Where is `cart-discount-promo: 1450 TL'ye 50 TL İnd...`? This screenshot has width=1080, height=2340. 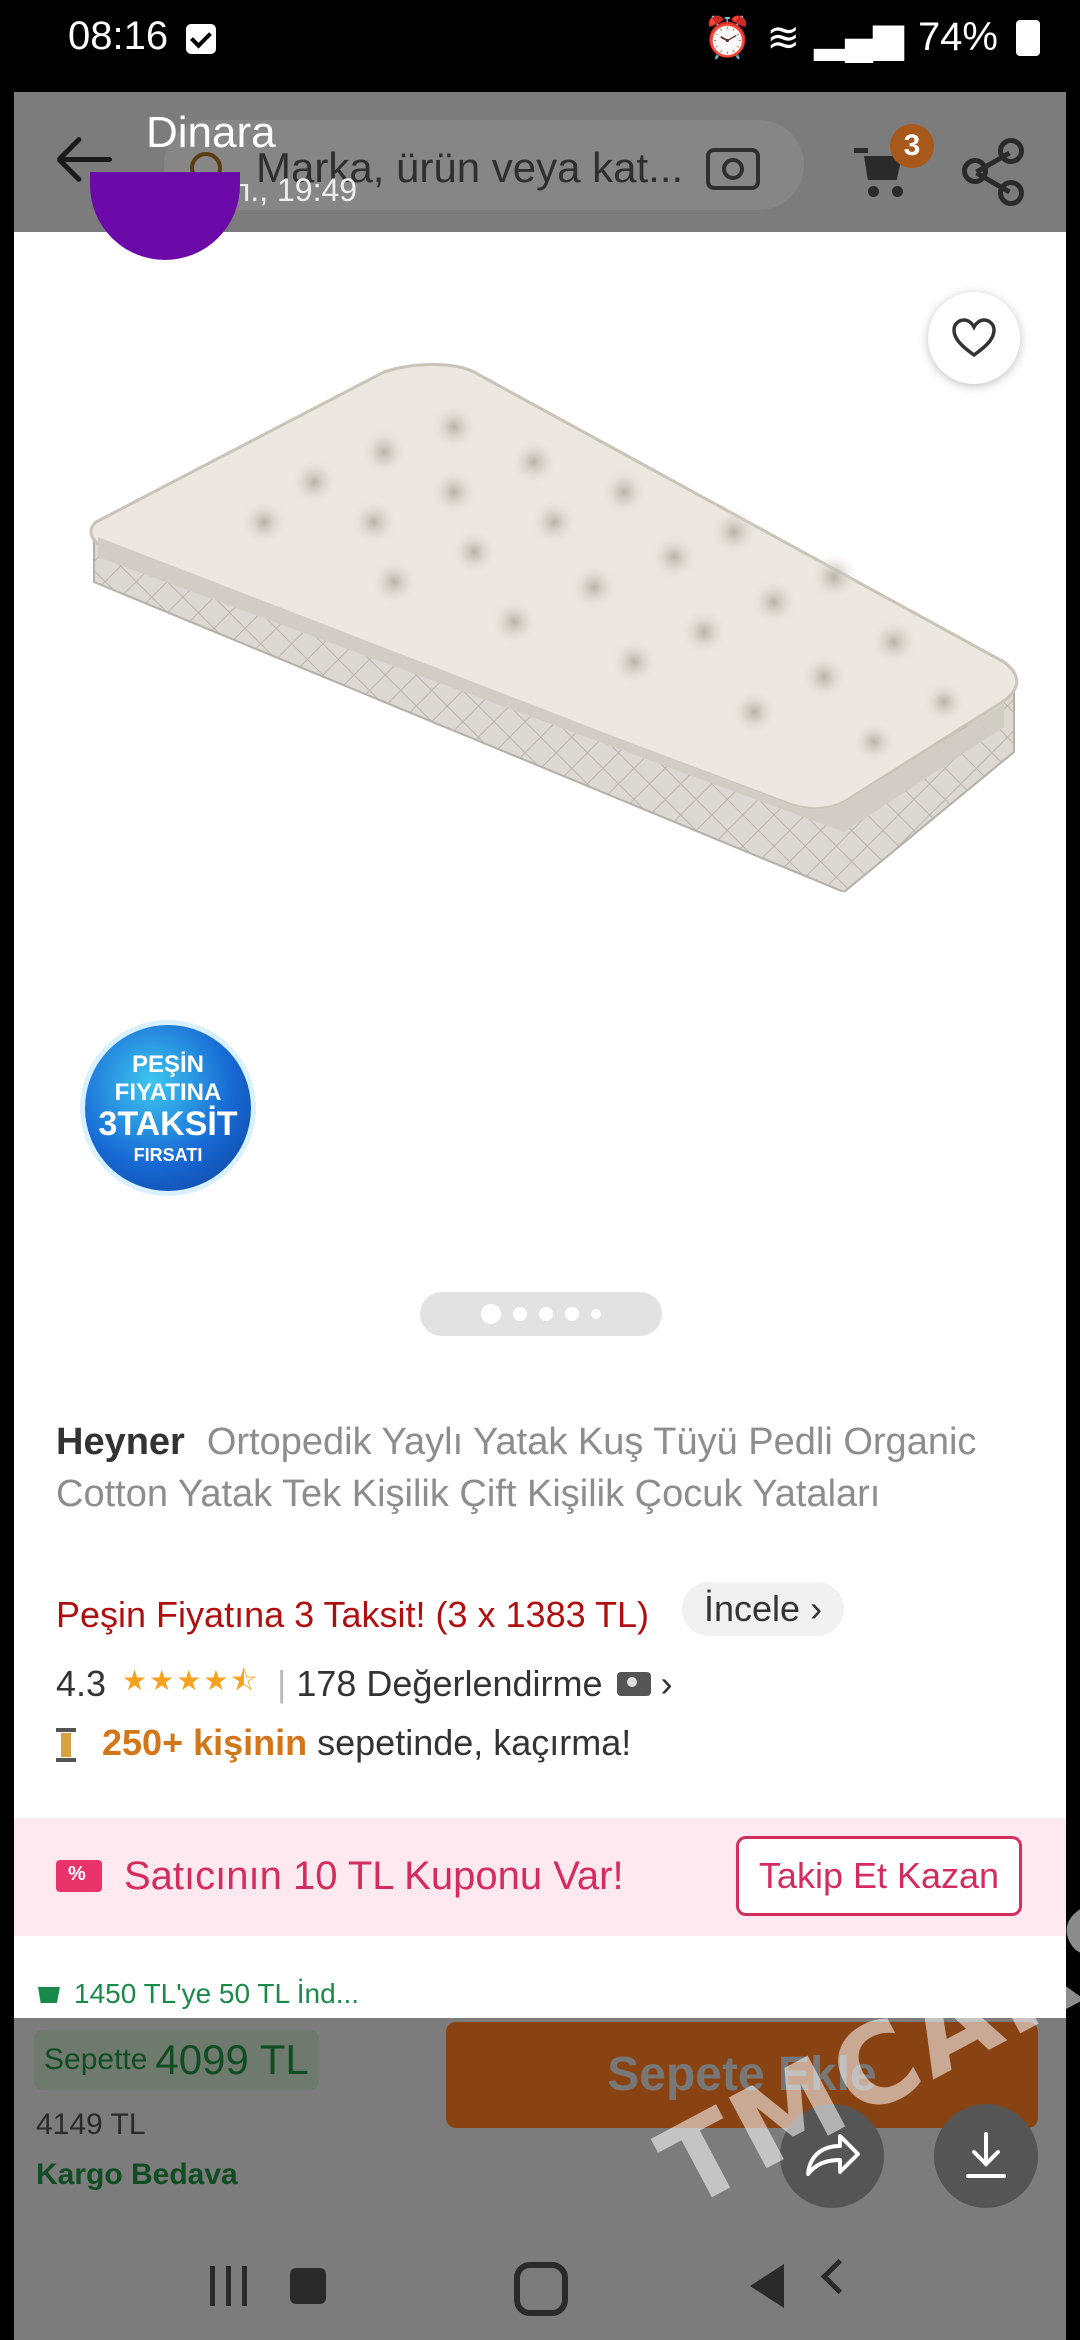
cart-discount-promo: 1450 TL'ye 50 TL İnd... is located at coordinates (198, 1994).